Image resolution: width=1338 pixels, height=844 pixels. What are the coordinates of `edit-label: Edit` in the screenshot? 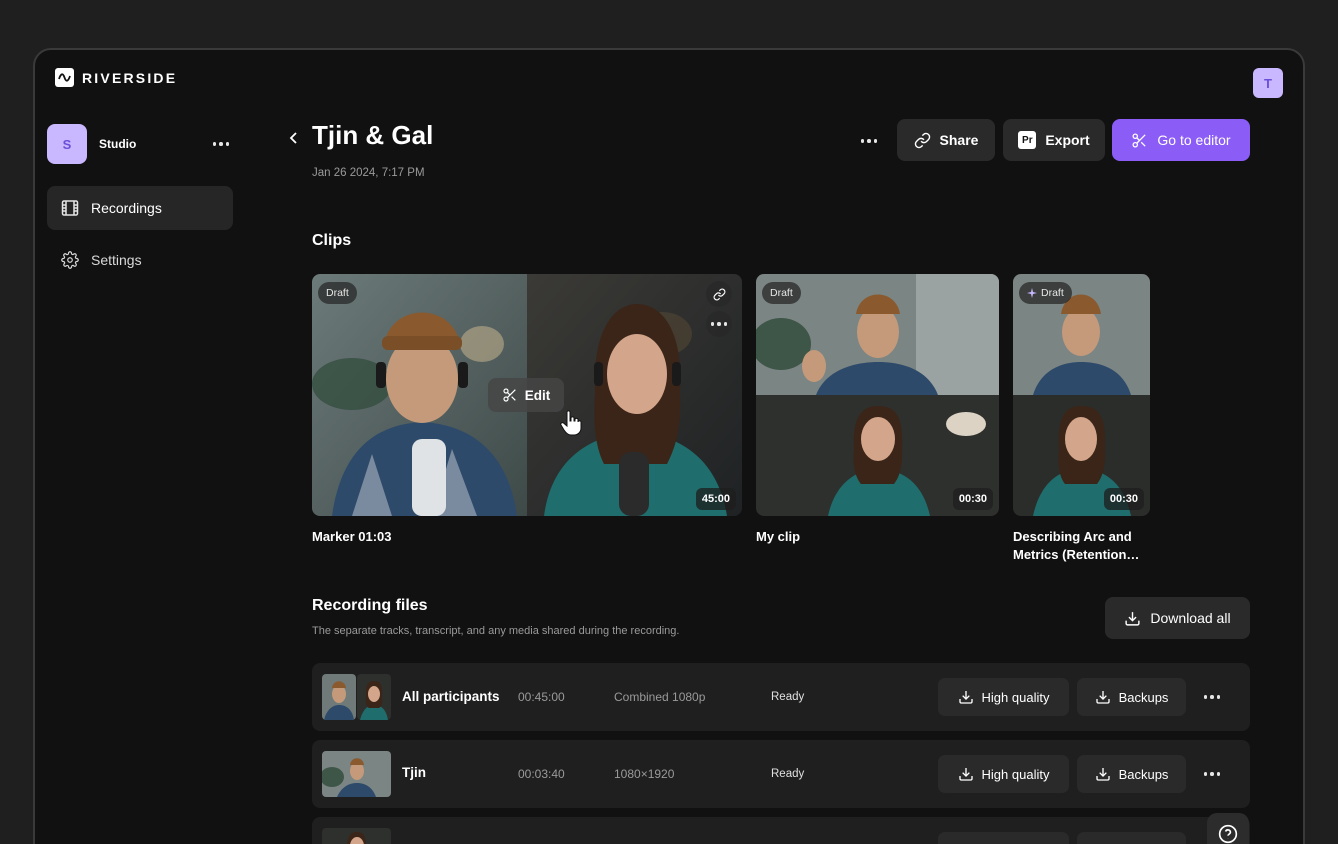 It's located at (537, 395).